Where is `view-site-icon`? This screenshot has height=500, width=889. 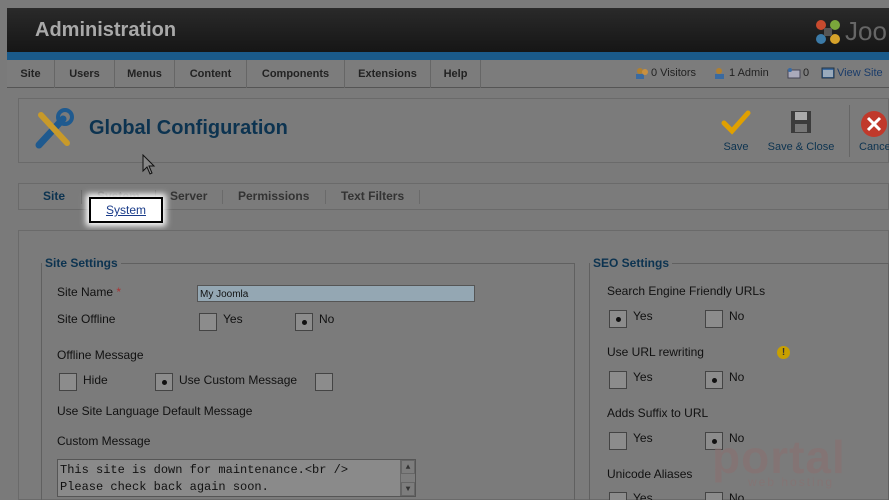 view-site-icon is located at coordinates (828, 73).